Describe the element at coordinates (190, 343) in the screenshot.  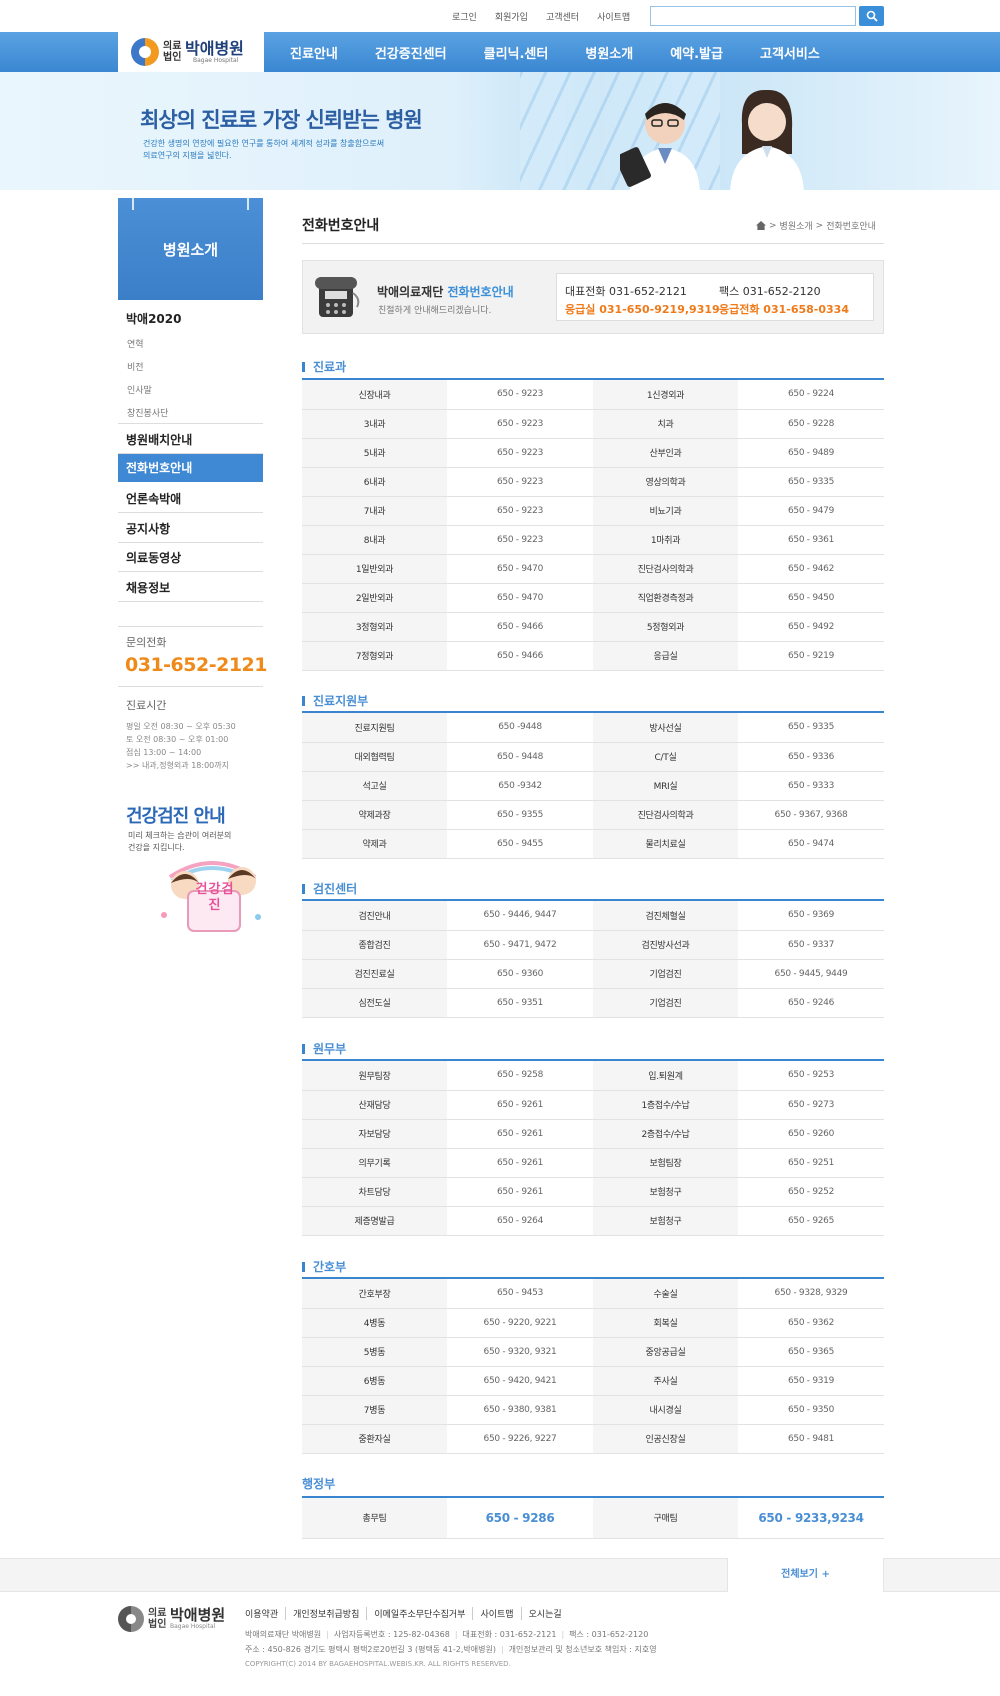
I see `sidebar-sub-history: 연혁` at that location.